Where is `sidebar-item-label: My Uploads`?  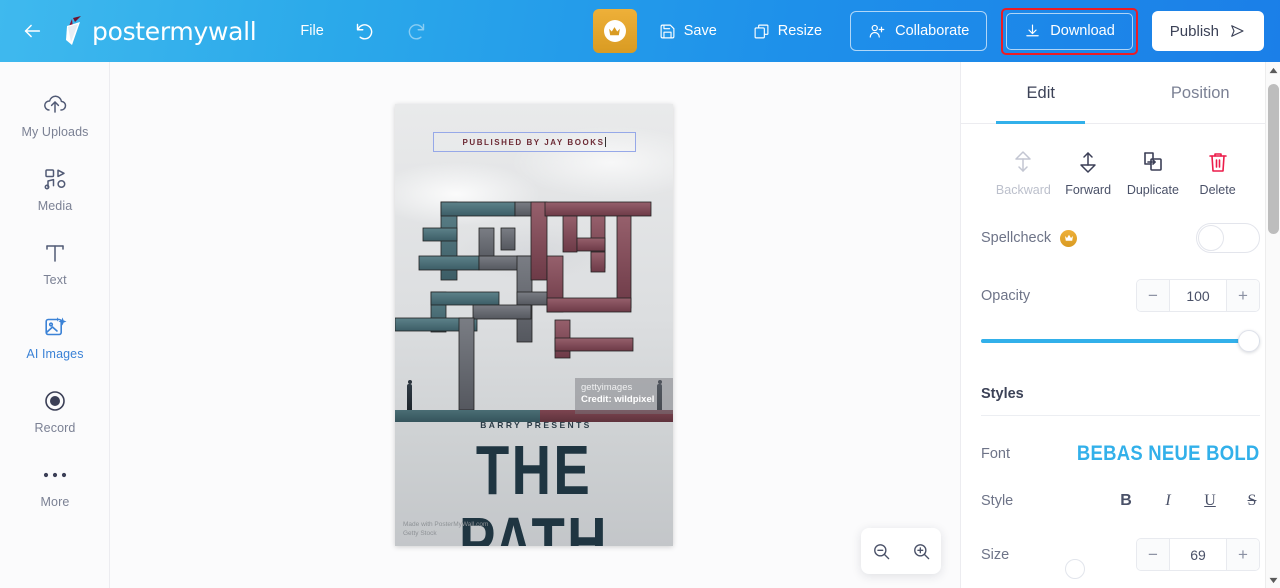 sidebar-item-label: My Uploads is located at coordinates (55, 131).